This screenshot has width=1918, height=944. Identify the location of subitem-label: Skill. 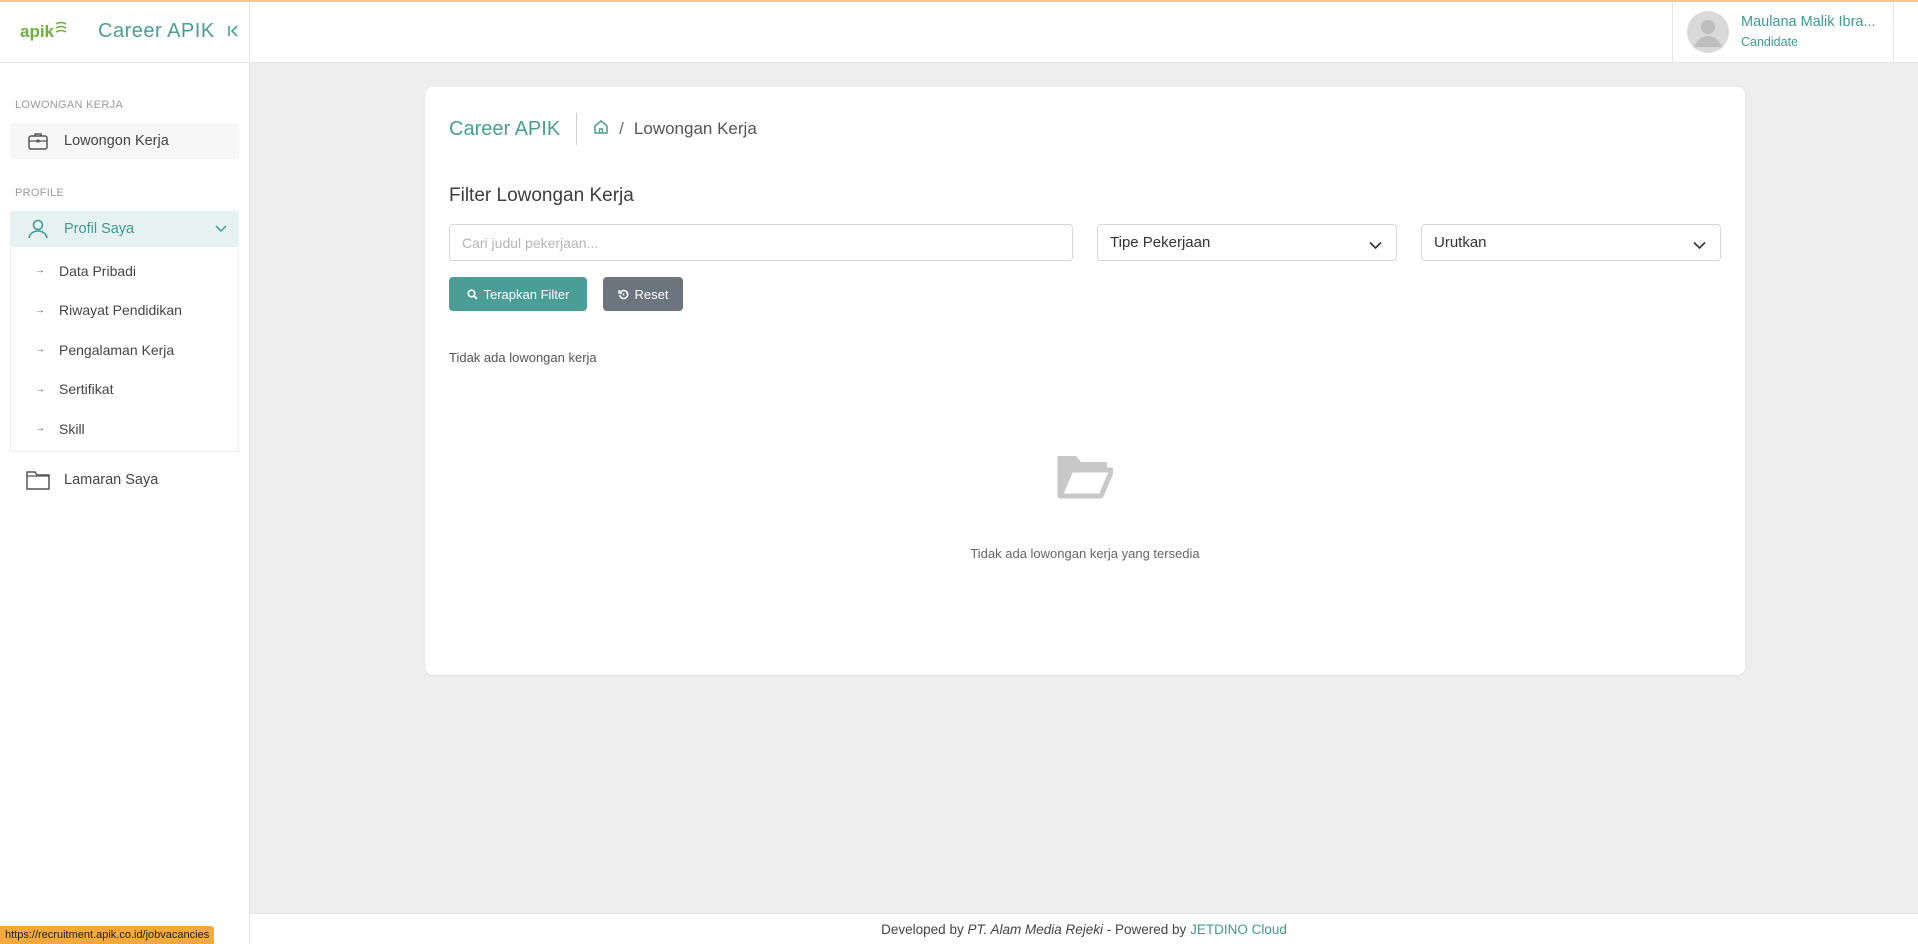
(72, 428).